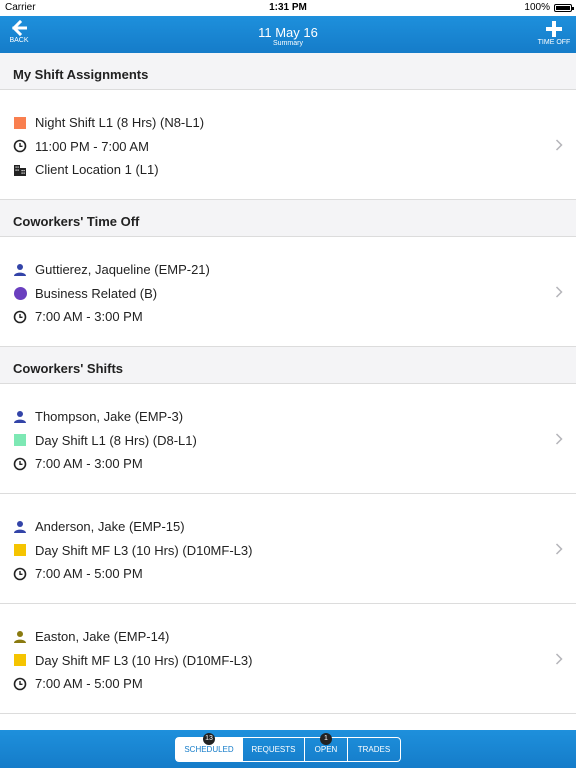 The height and width of the screenshot is (768, 576). Describe the element at coordinates (288, 170) in the screenshot. I see `location-line: Client Location 1 (L1)` at that location.